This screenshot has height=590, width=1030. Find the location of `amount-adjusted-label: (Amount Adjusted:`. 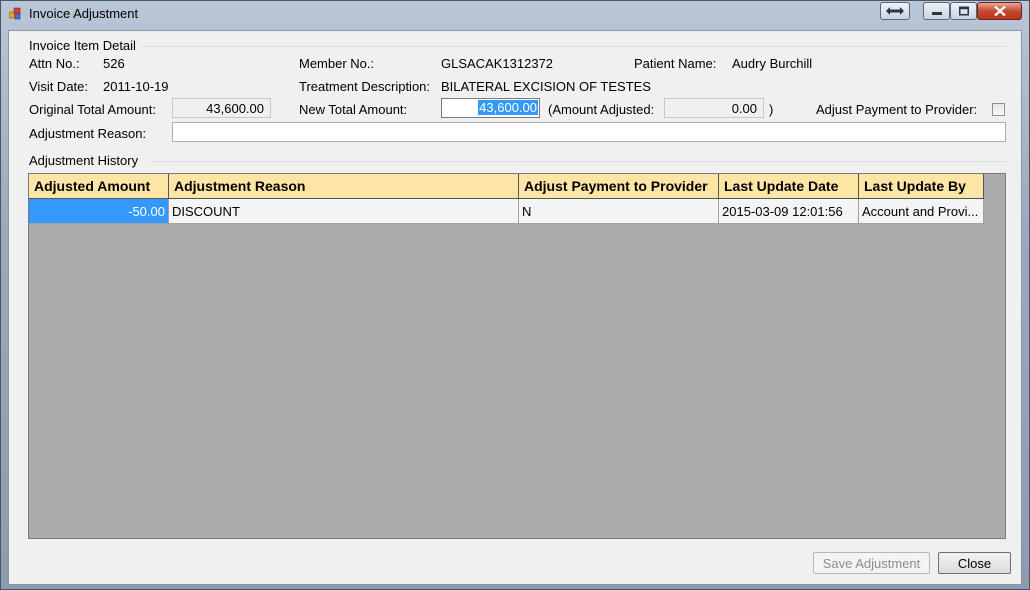

amount-adjusted-label: (Amount Adjusted: is located at coordinates (601, 109).